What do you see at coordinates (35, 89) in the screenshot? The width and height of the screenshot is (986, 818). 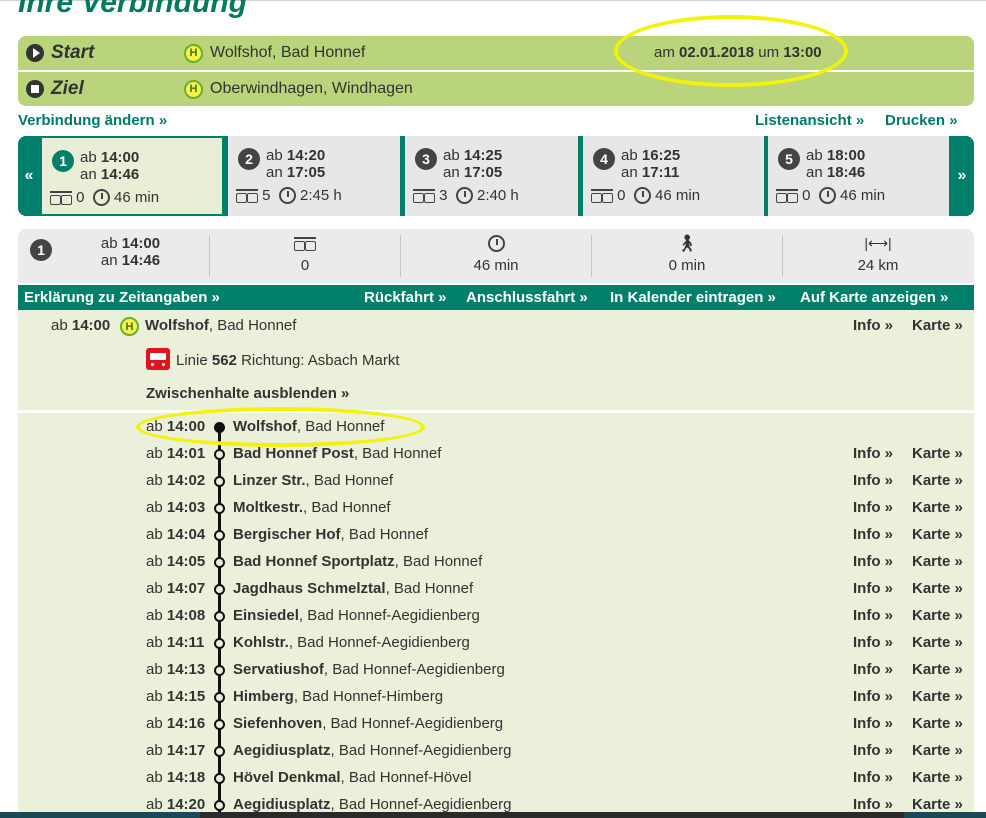 I see `stop-icon` at bounding box center [35, 89].